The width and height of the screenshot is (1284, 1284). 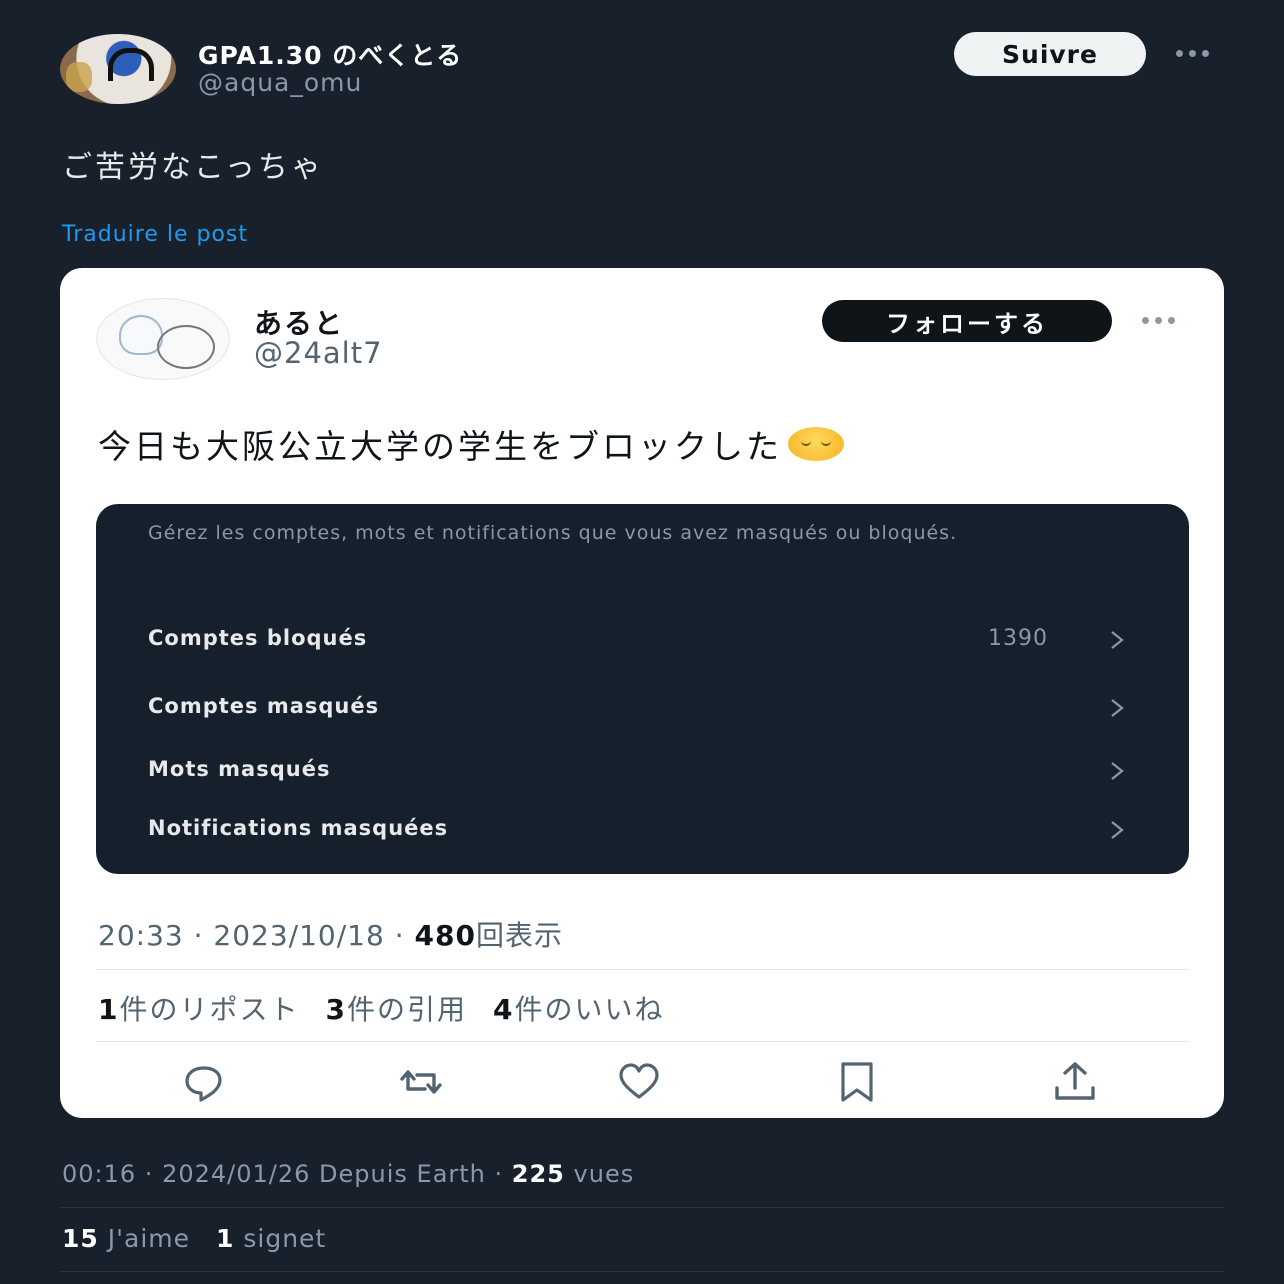 What do you see at coordinates (604, 1174) in the screenshot?
I see `views-label: vues` at bounding box center [604, 1174].